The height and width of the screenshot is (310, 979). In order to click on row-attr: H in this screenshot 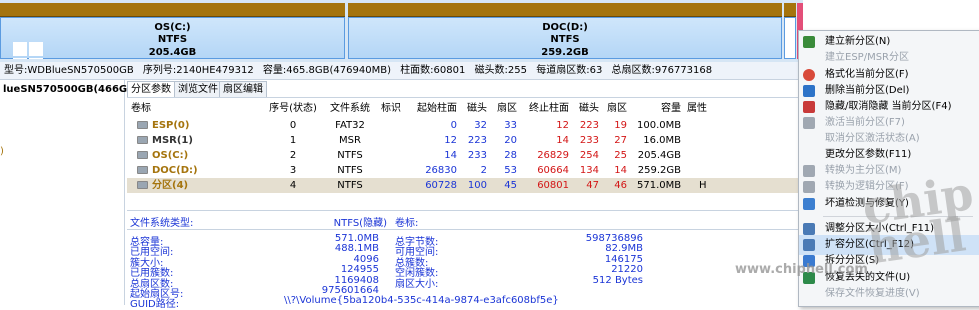, I will do `click(703, 185)`.